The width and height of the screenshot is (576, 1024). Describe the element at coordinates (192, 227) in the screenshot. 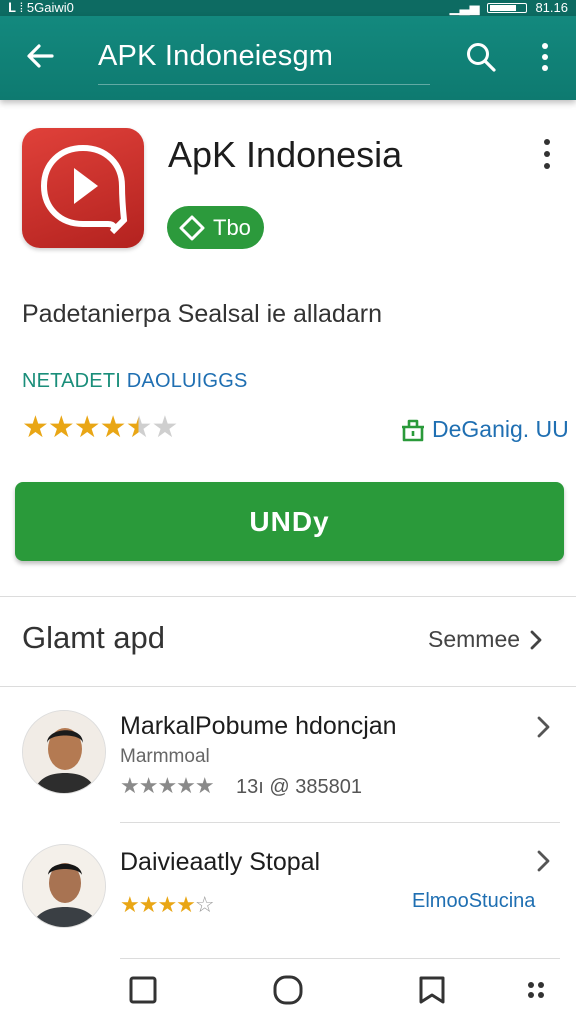

I see `shield-icon` at that location.